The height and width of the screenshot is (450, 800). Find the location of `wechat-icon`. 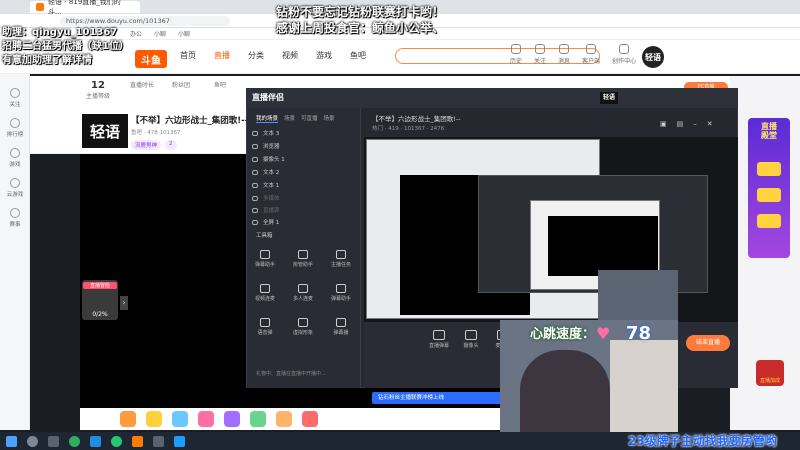

wechat-icon is located at coordinates (116, 441).